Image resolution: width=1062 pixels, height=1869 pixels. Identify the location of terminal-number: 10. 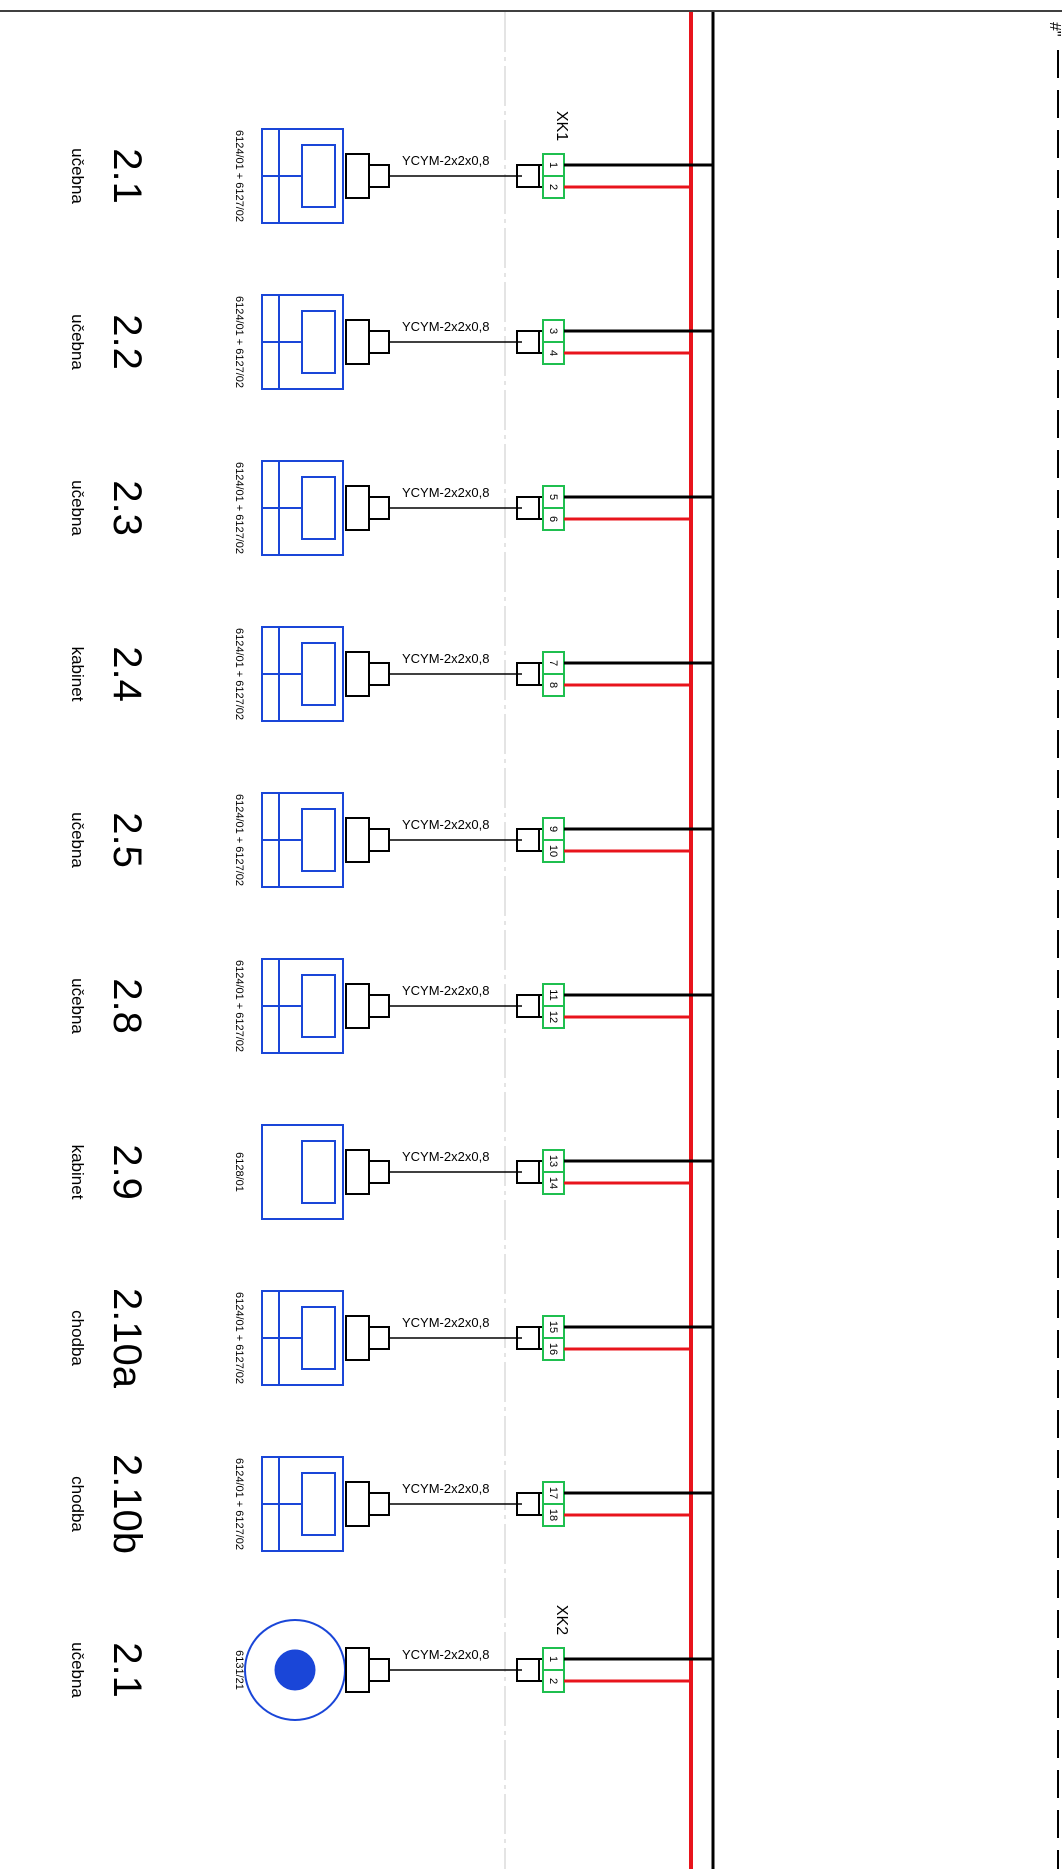
(553, 851).